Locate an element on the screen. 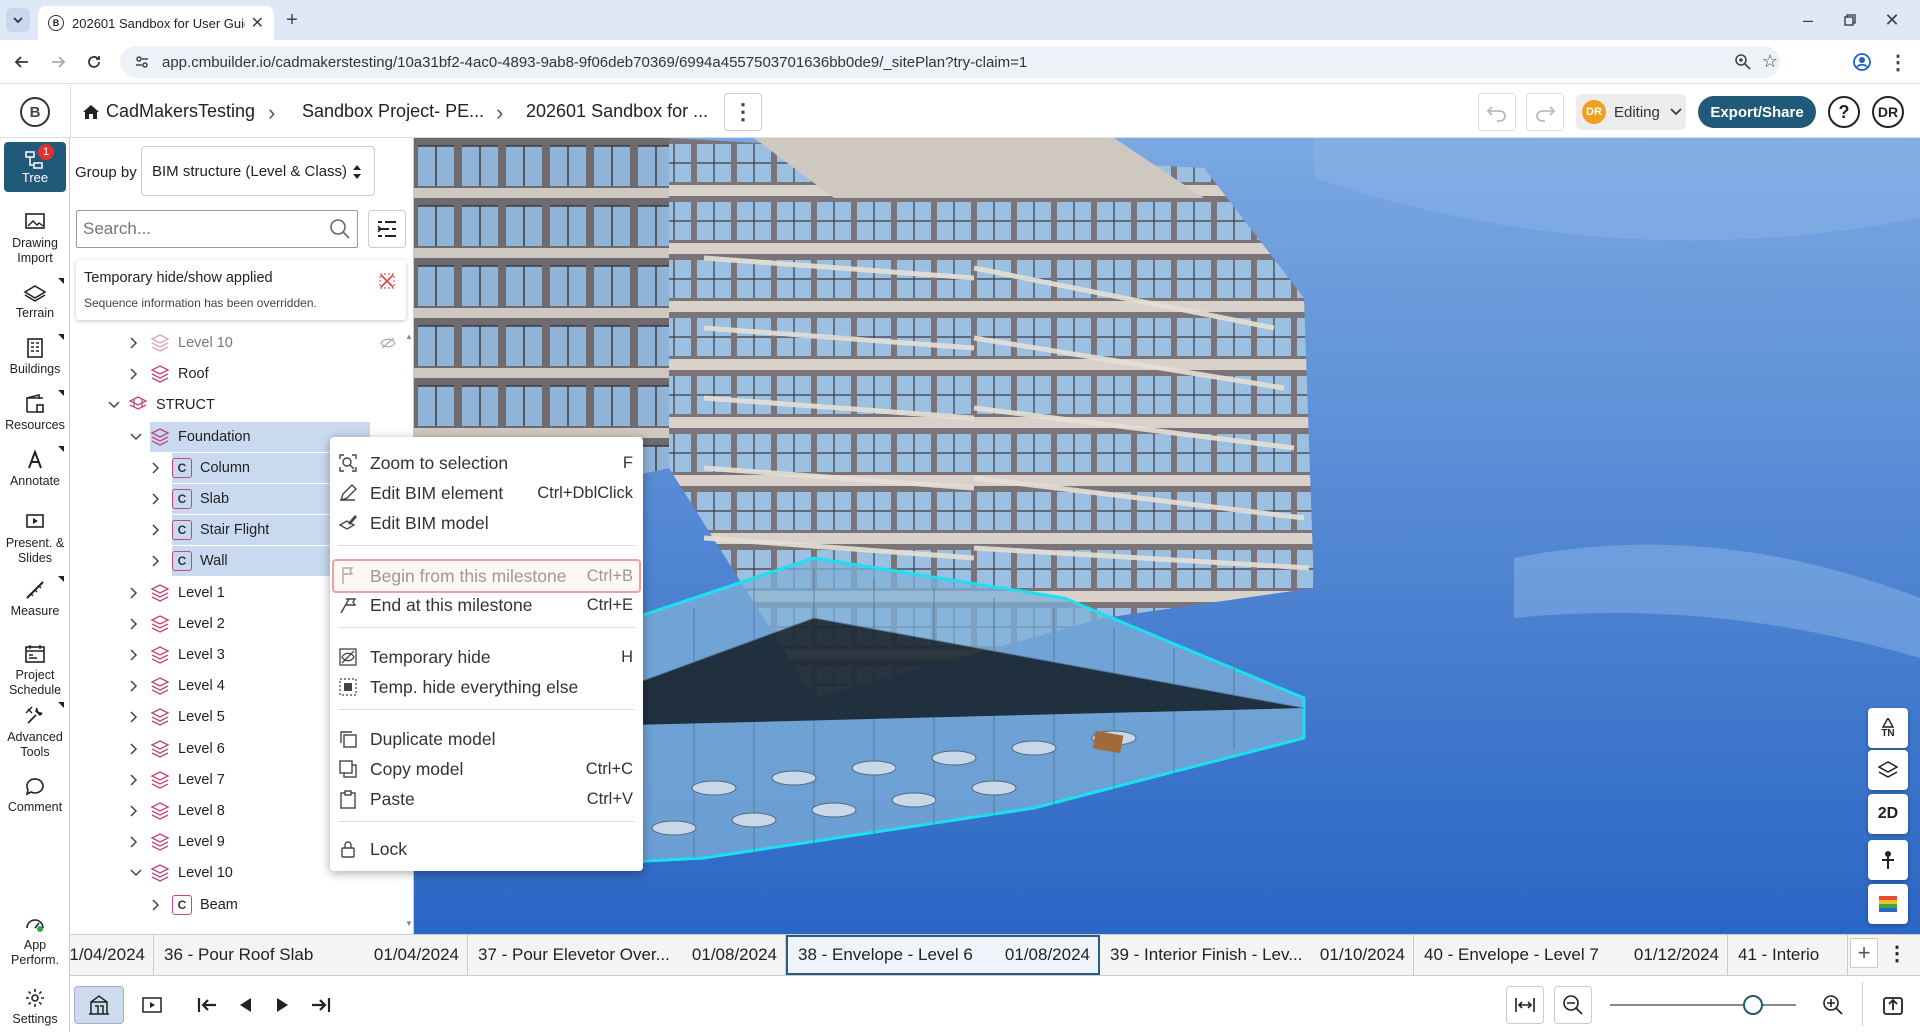 Image resolution: width=1920 pixels, height=1032 pixels. user-avatar: DR is located at coordinates (1888, 112).